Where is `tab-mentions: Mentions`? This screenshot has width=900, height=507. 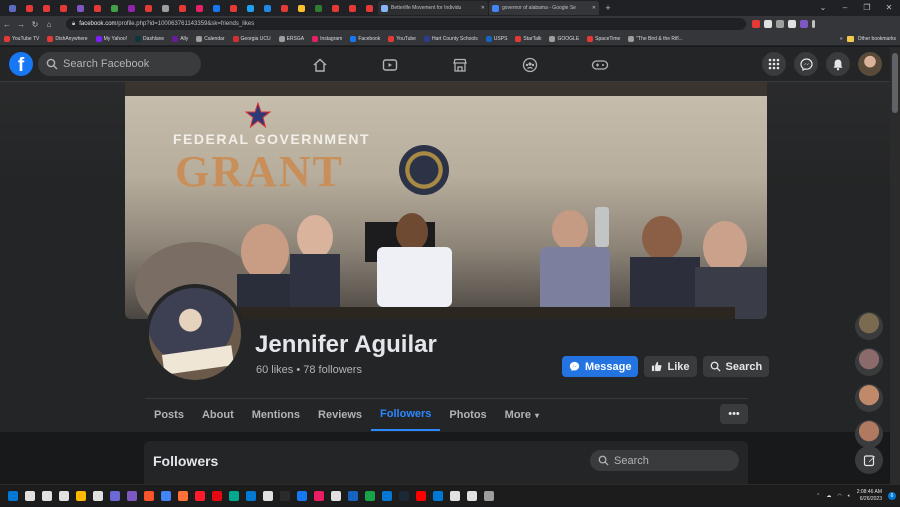
tab-mentions: Mentions is located at coordinates (276, 415).